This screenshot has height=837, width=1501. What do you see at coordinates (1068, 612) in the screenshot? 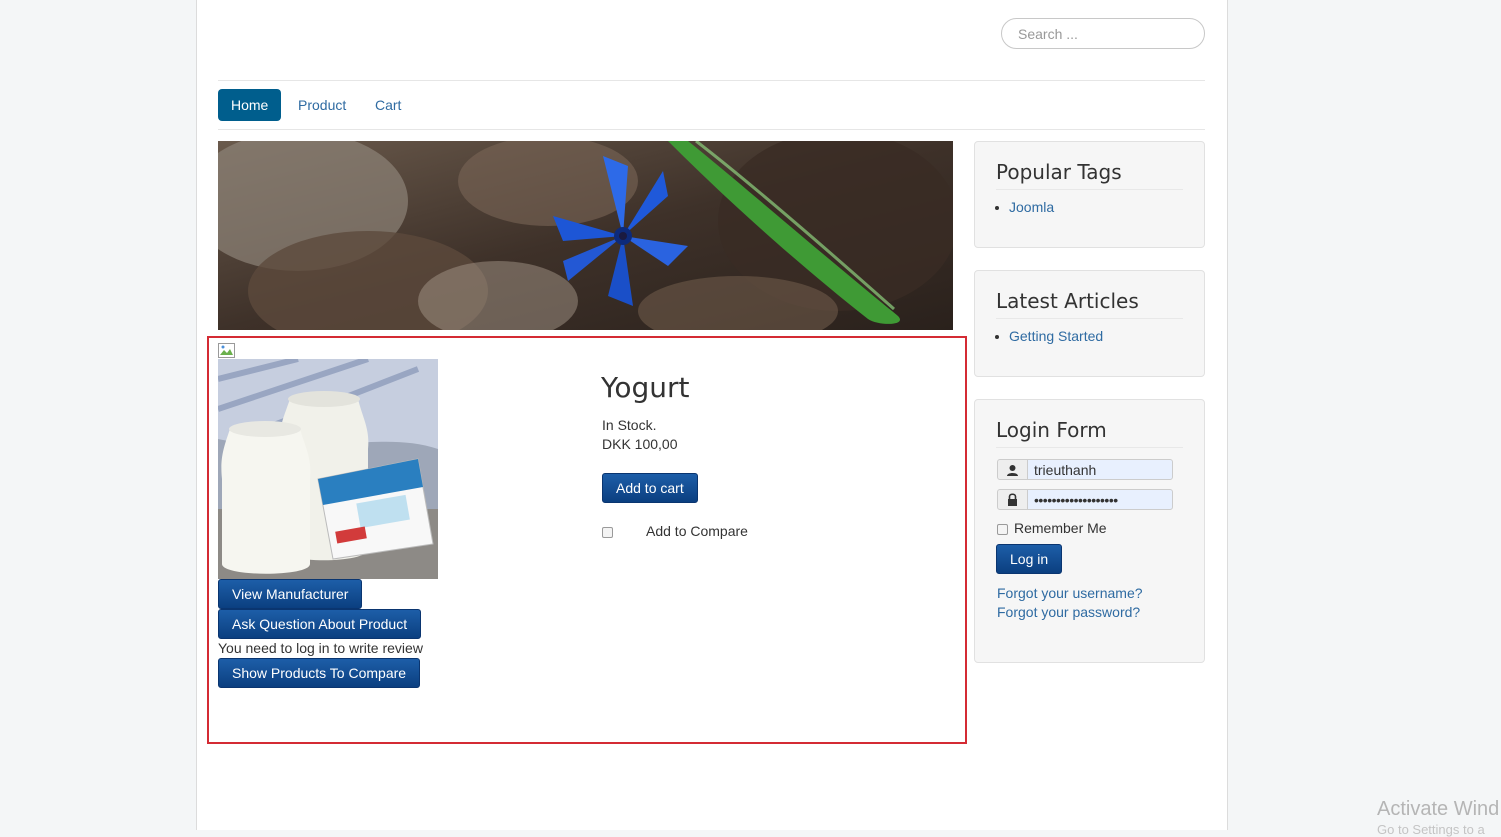
I see `forgot-password-link: Forgot your password?` at bounding box center [1068, 612].